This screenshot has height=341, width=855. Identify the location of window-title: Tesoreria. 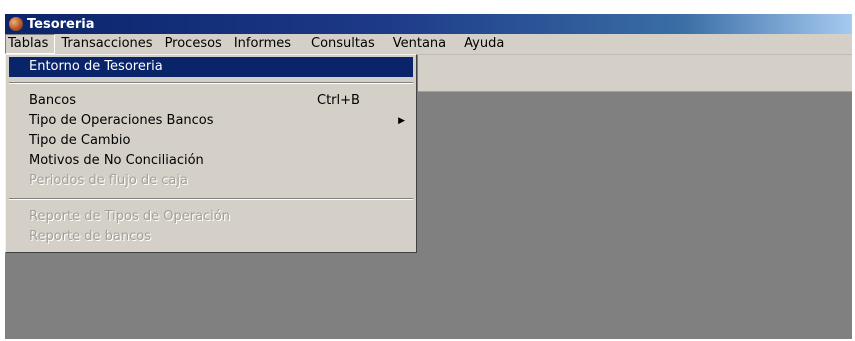
(61, 24).